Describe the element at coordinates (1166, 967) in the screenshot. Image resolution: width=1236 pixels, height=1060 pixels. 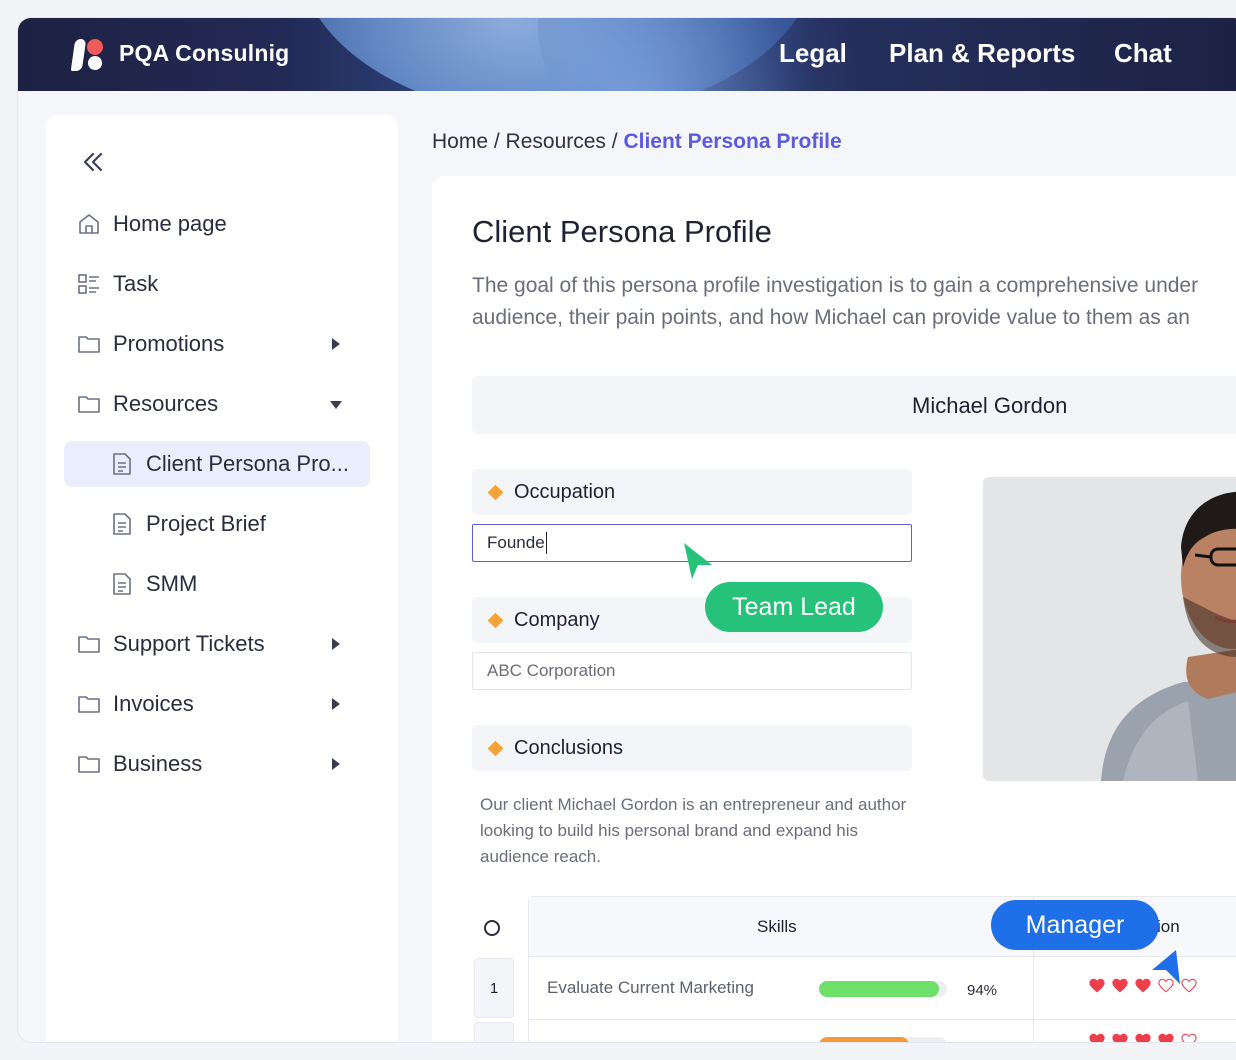
I see `manager-cursor-icon` at that location.